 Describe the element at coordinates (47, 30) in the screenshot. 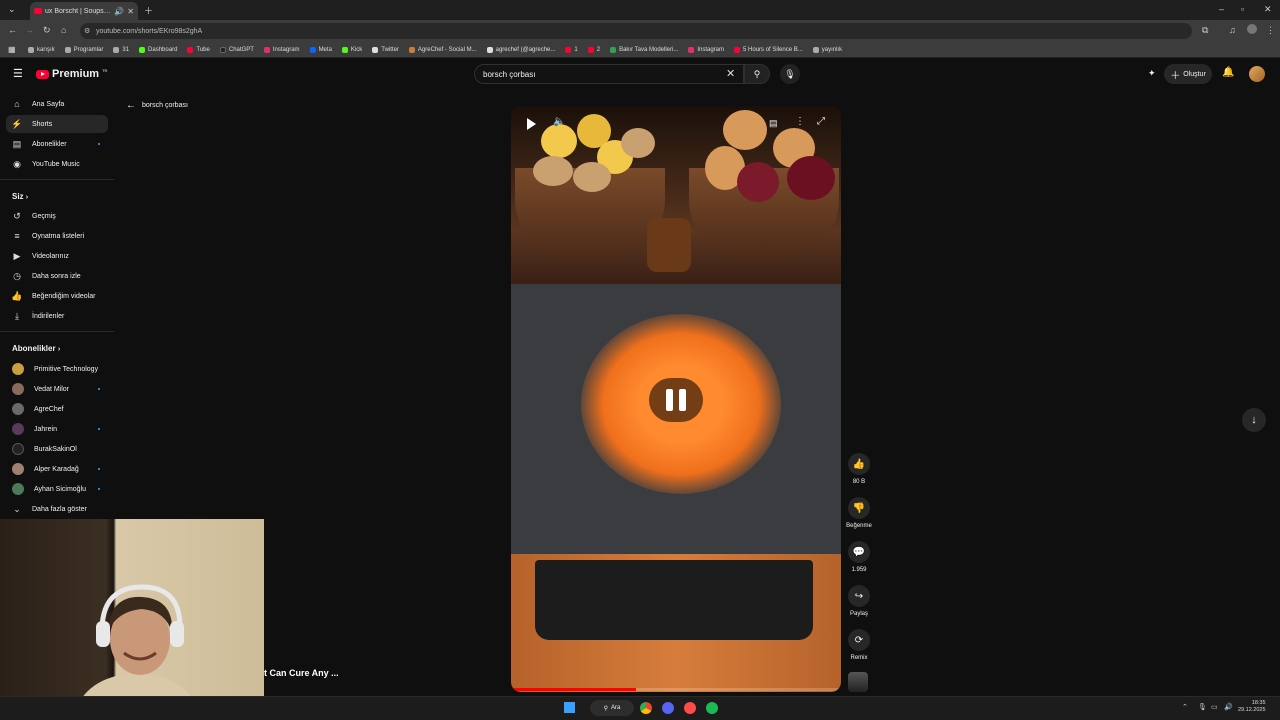

I see `reload-icon: ↻` at that location.